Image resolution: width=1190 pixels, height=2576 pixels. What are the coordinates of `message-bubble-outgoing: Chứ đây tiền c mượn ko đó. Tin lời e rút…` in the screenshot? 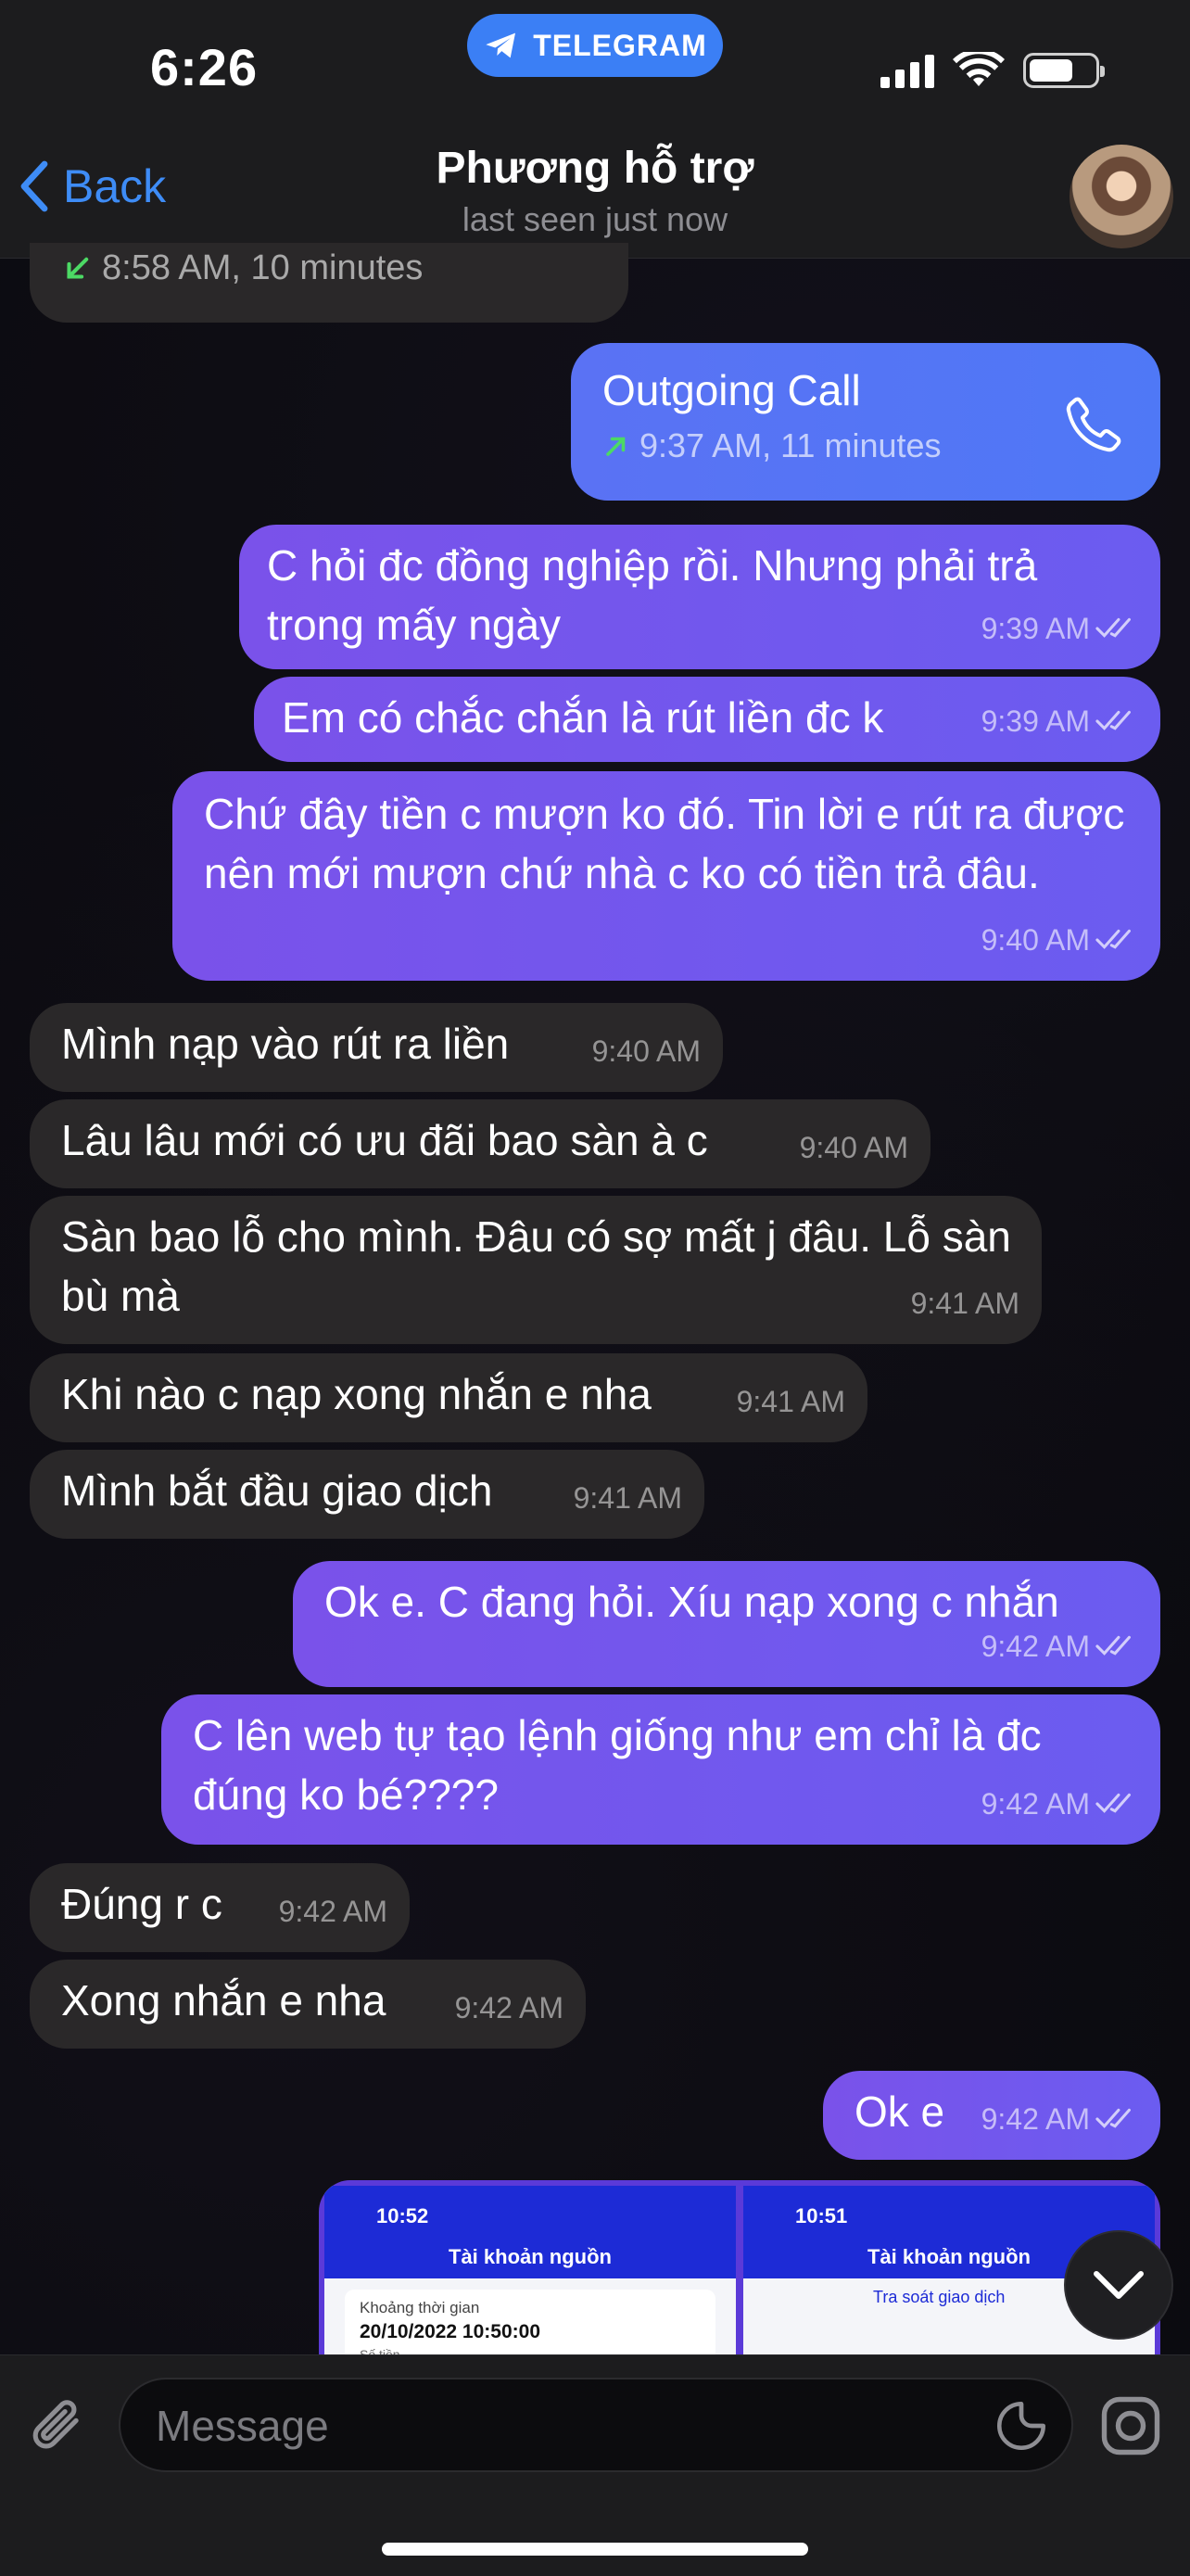 It's located at (666, 876).